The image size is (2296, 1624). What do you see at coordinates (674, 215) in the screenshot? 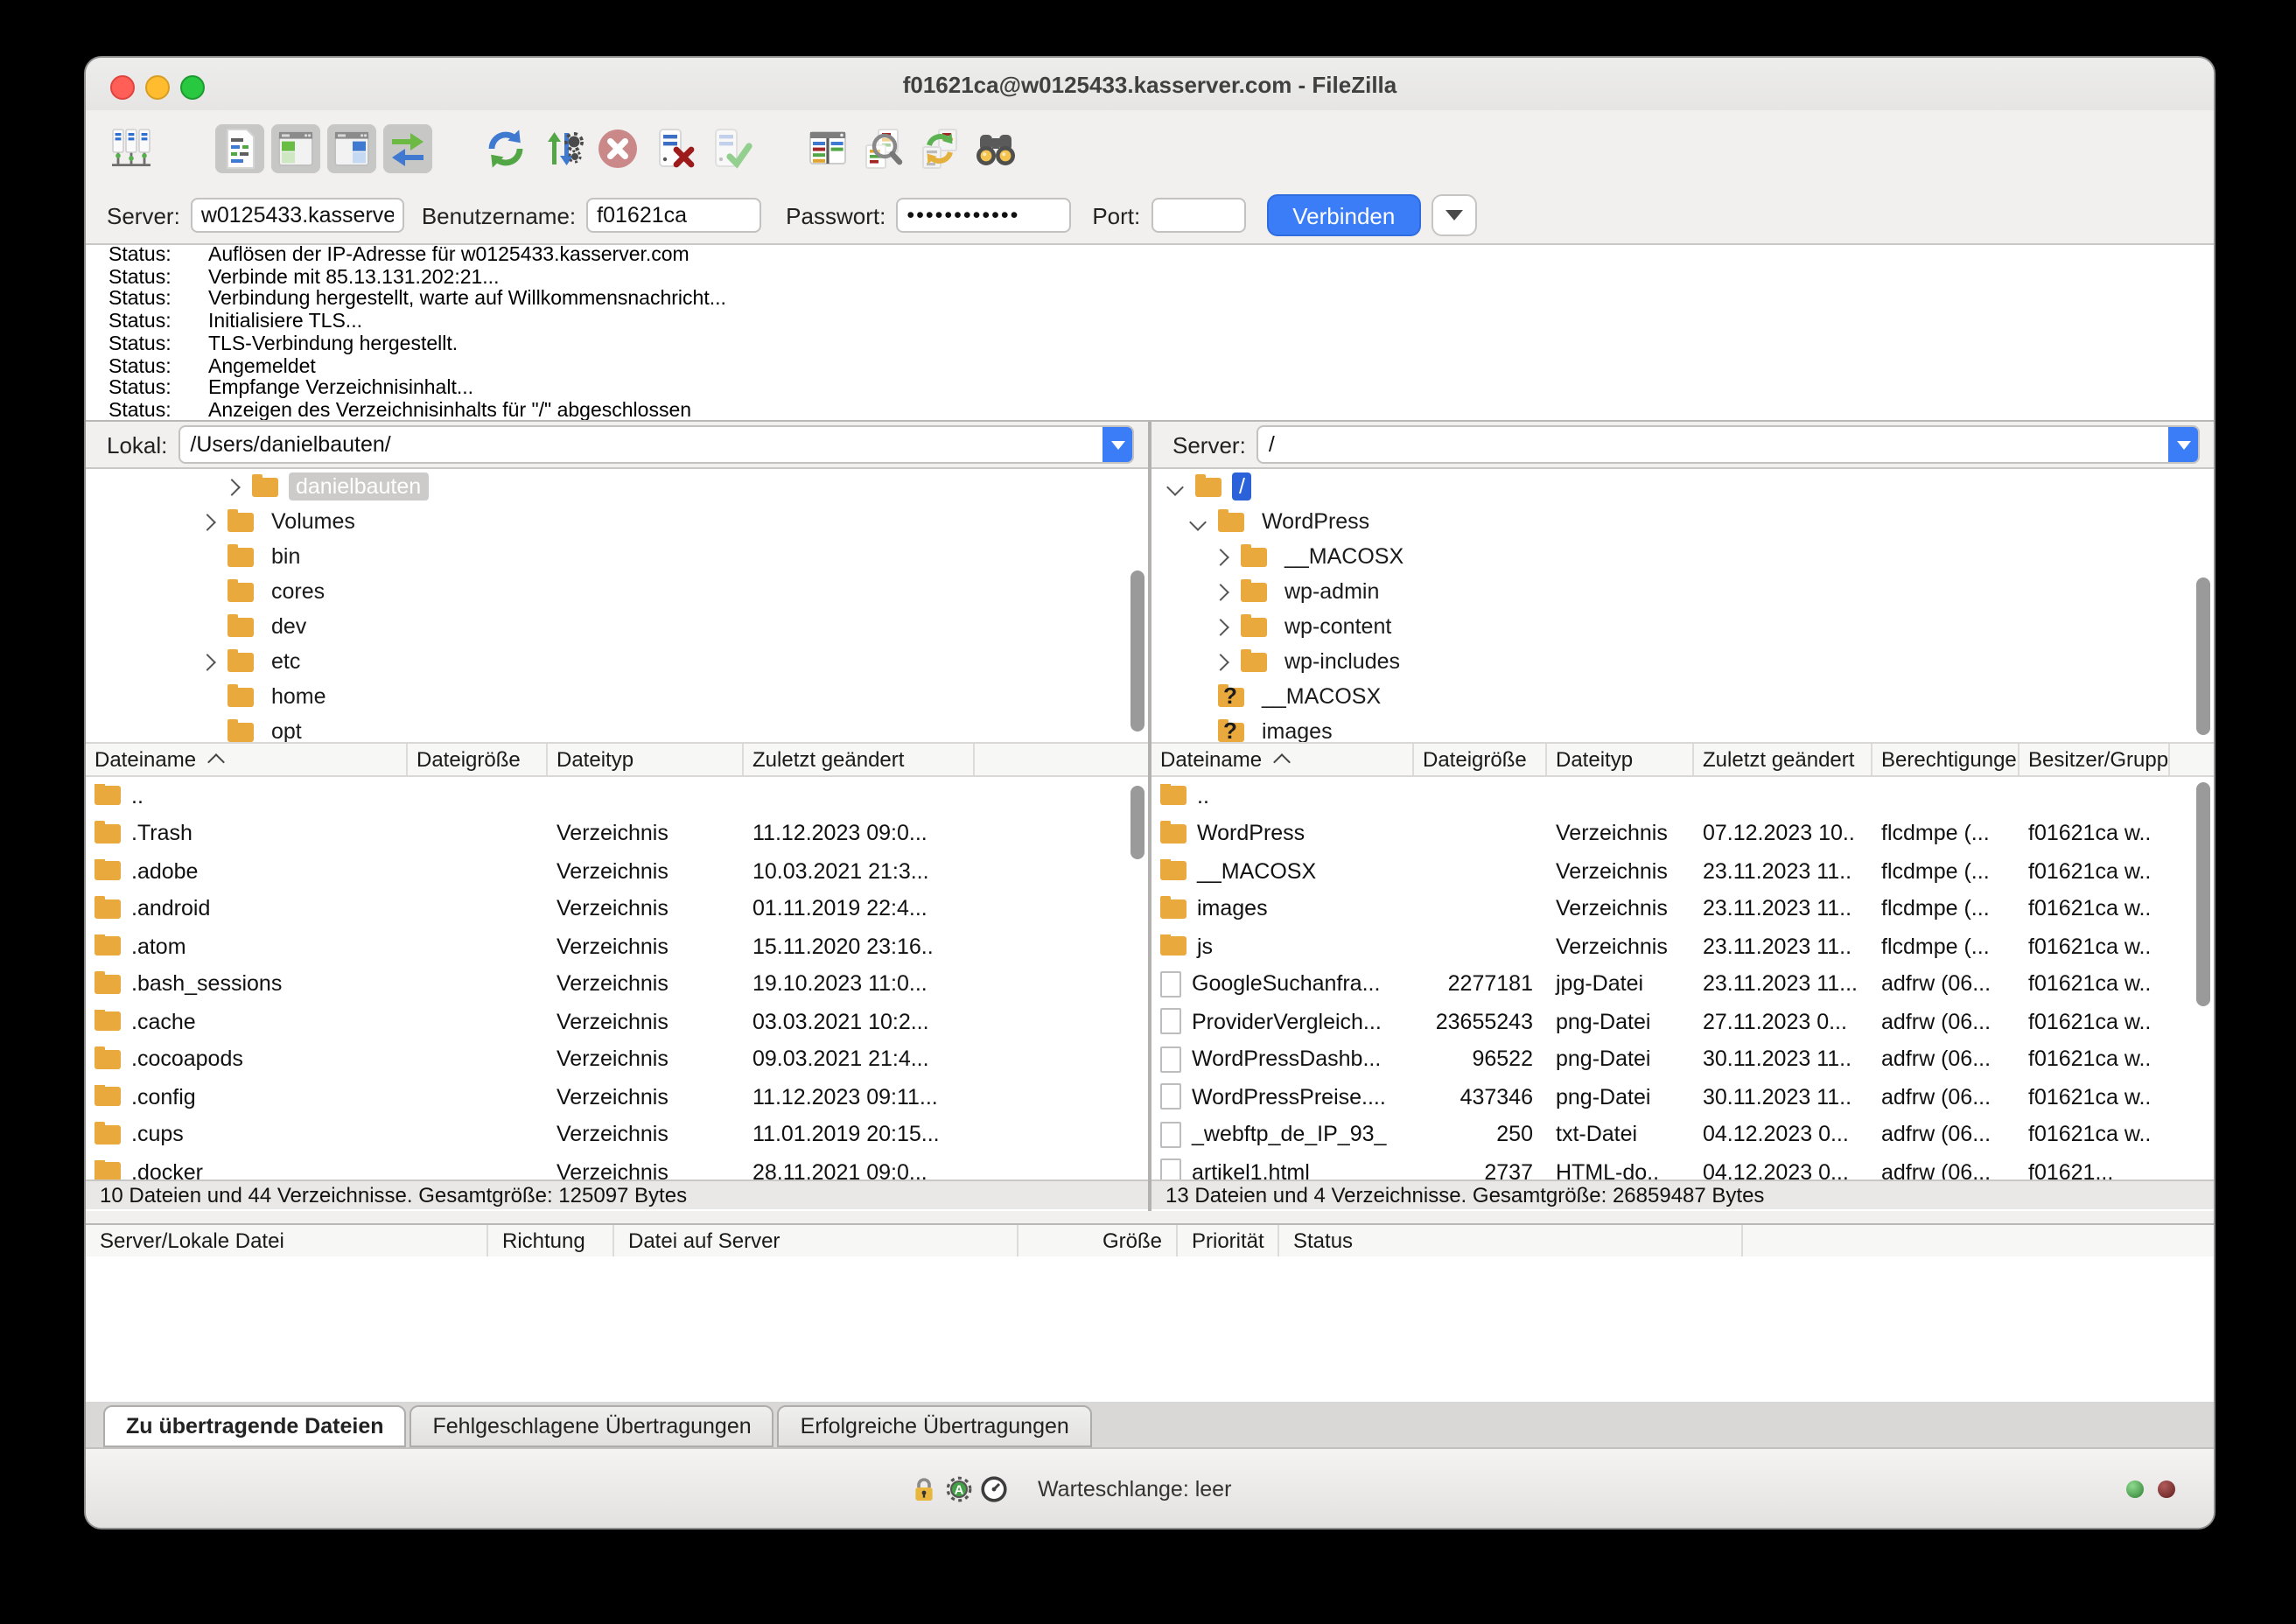
I see `username-input` at bounding box center [674, 215].